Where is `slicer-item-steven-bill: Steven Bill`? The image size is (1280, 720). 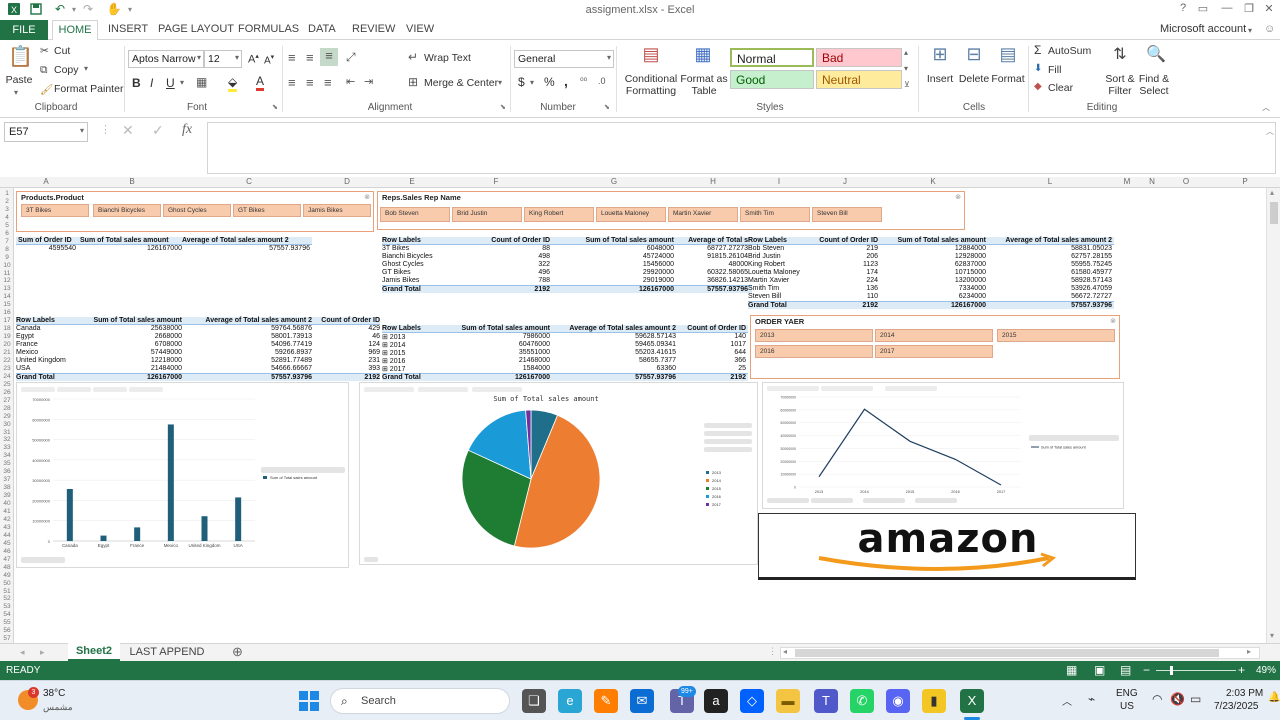
slicer-item-steven-bill: Steven Bill is located at coordinates (847, 214).